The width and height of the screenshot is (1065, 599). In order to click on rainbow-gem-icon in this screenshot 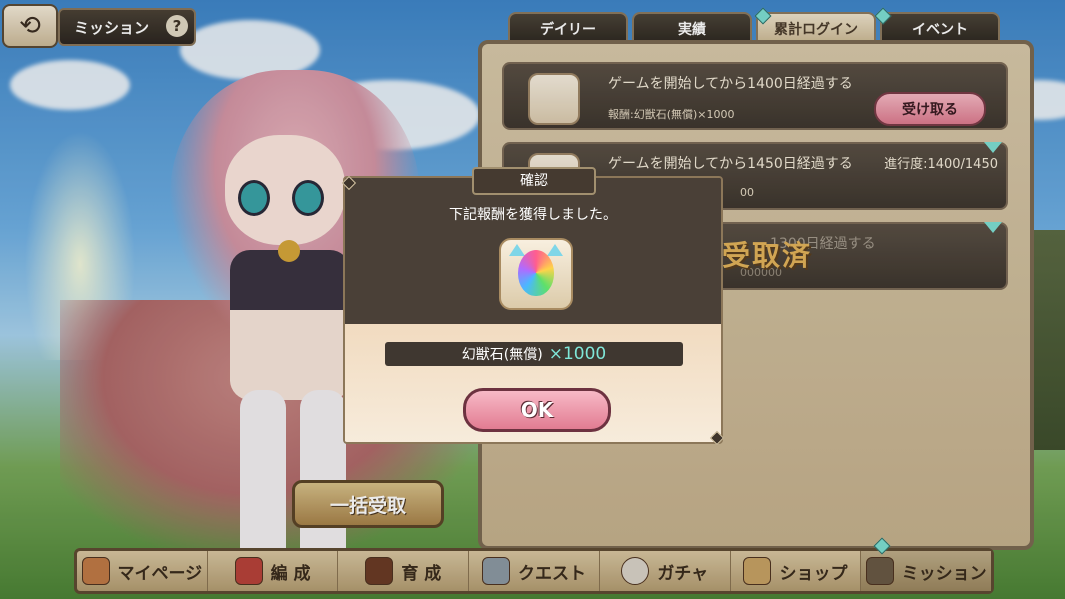, I will do `click(536, 273)`.